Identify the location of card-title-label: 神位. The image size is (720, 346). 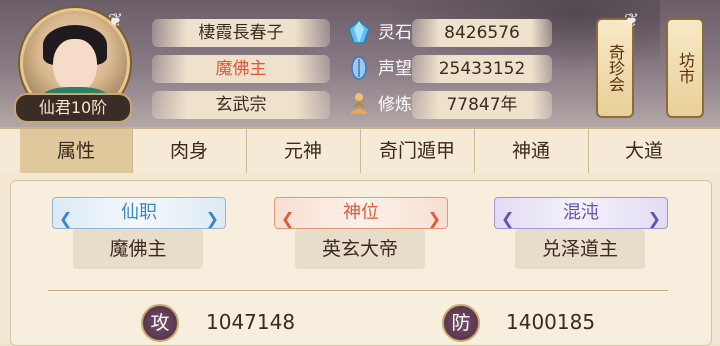
(361, 212).